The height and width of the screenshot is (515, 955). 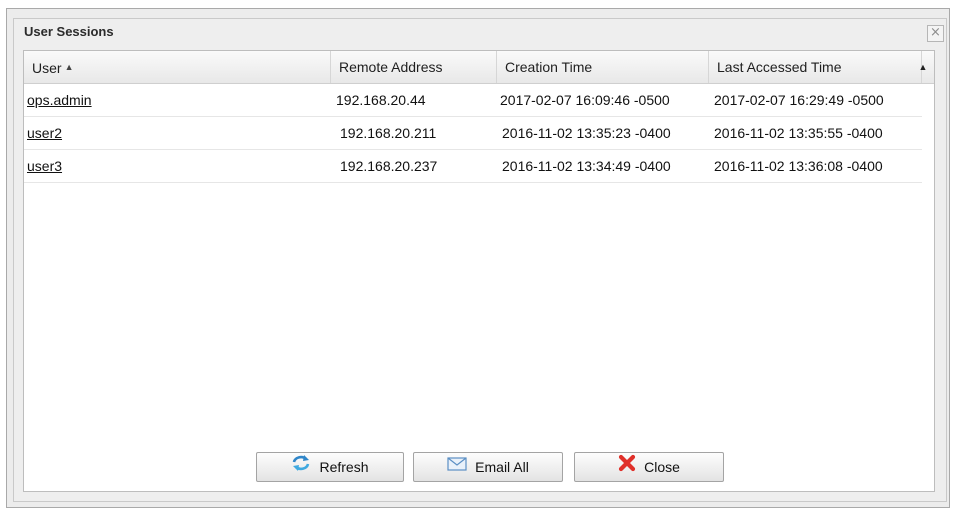 I want to click on user-link: user3, so click(x=44, y=166).